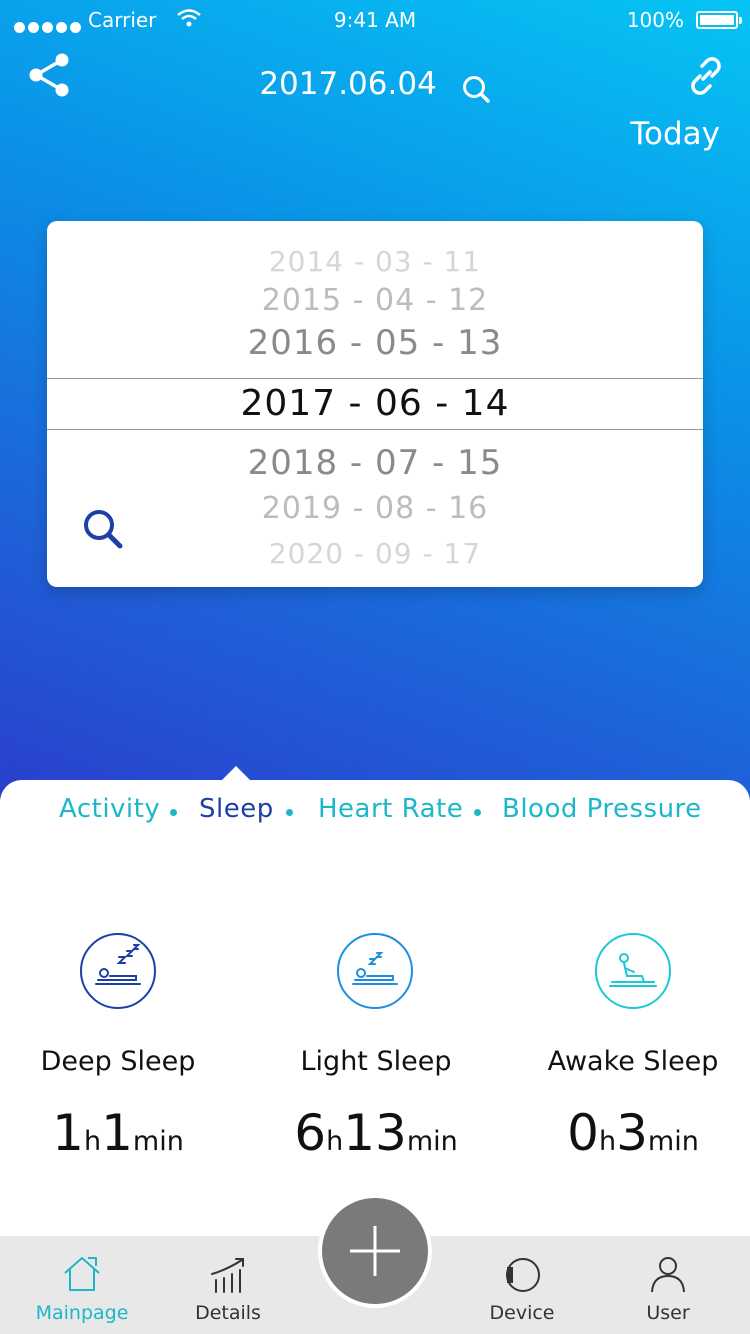 This screenshot has width=750, height=1334. What do you see at coordinates (310, 1133) in the screenshot?
I see `light-sleep-hours: 6` at bounding box center [310, 1133].